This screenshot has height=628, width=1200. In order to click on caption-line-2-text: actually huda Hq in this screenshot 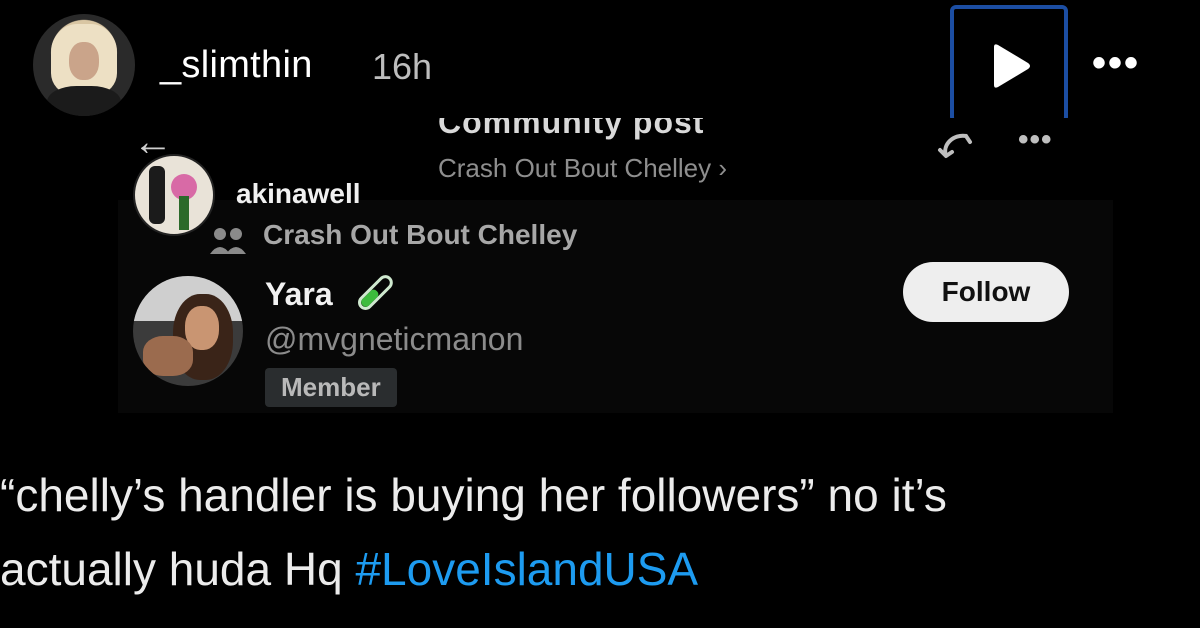, I will do `click(178, 569)`.